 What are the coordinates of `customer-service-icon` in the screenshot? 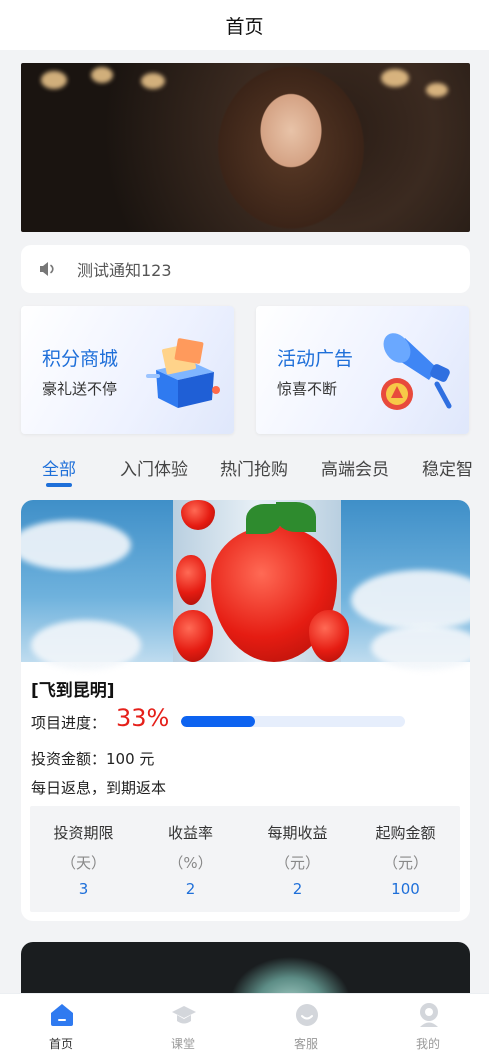 It's located at (307, 1015).